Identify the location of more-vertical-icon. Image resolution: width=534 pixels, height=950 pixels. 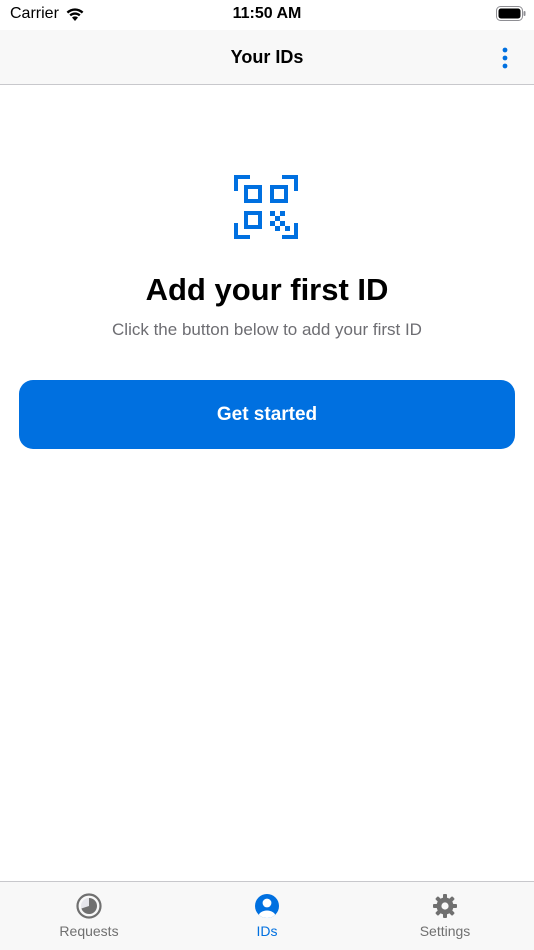
(505, 58).